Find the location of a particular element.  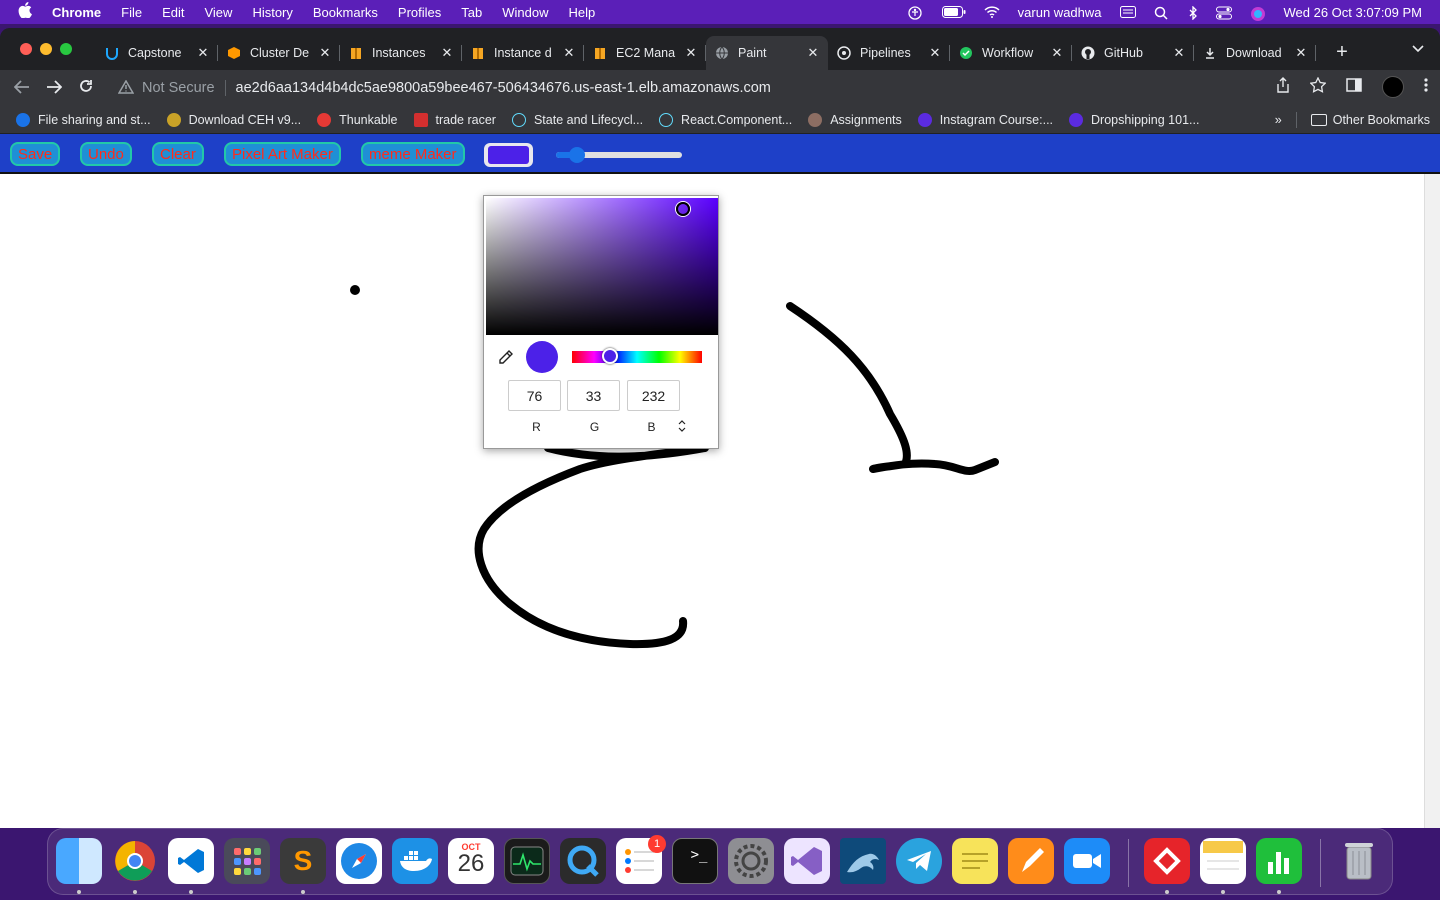

meme-maker-button: meme Maker is located at coordinates (413, 154).